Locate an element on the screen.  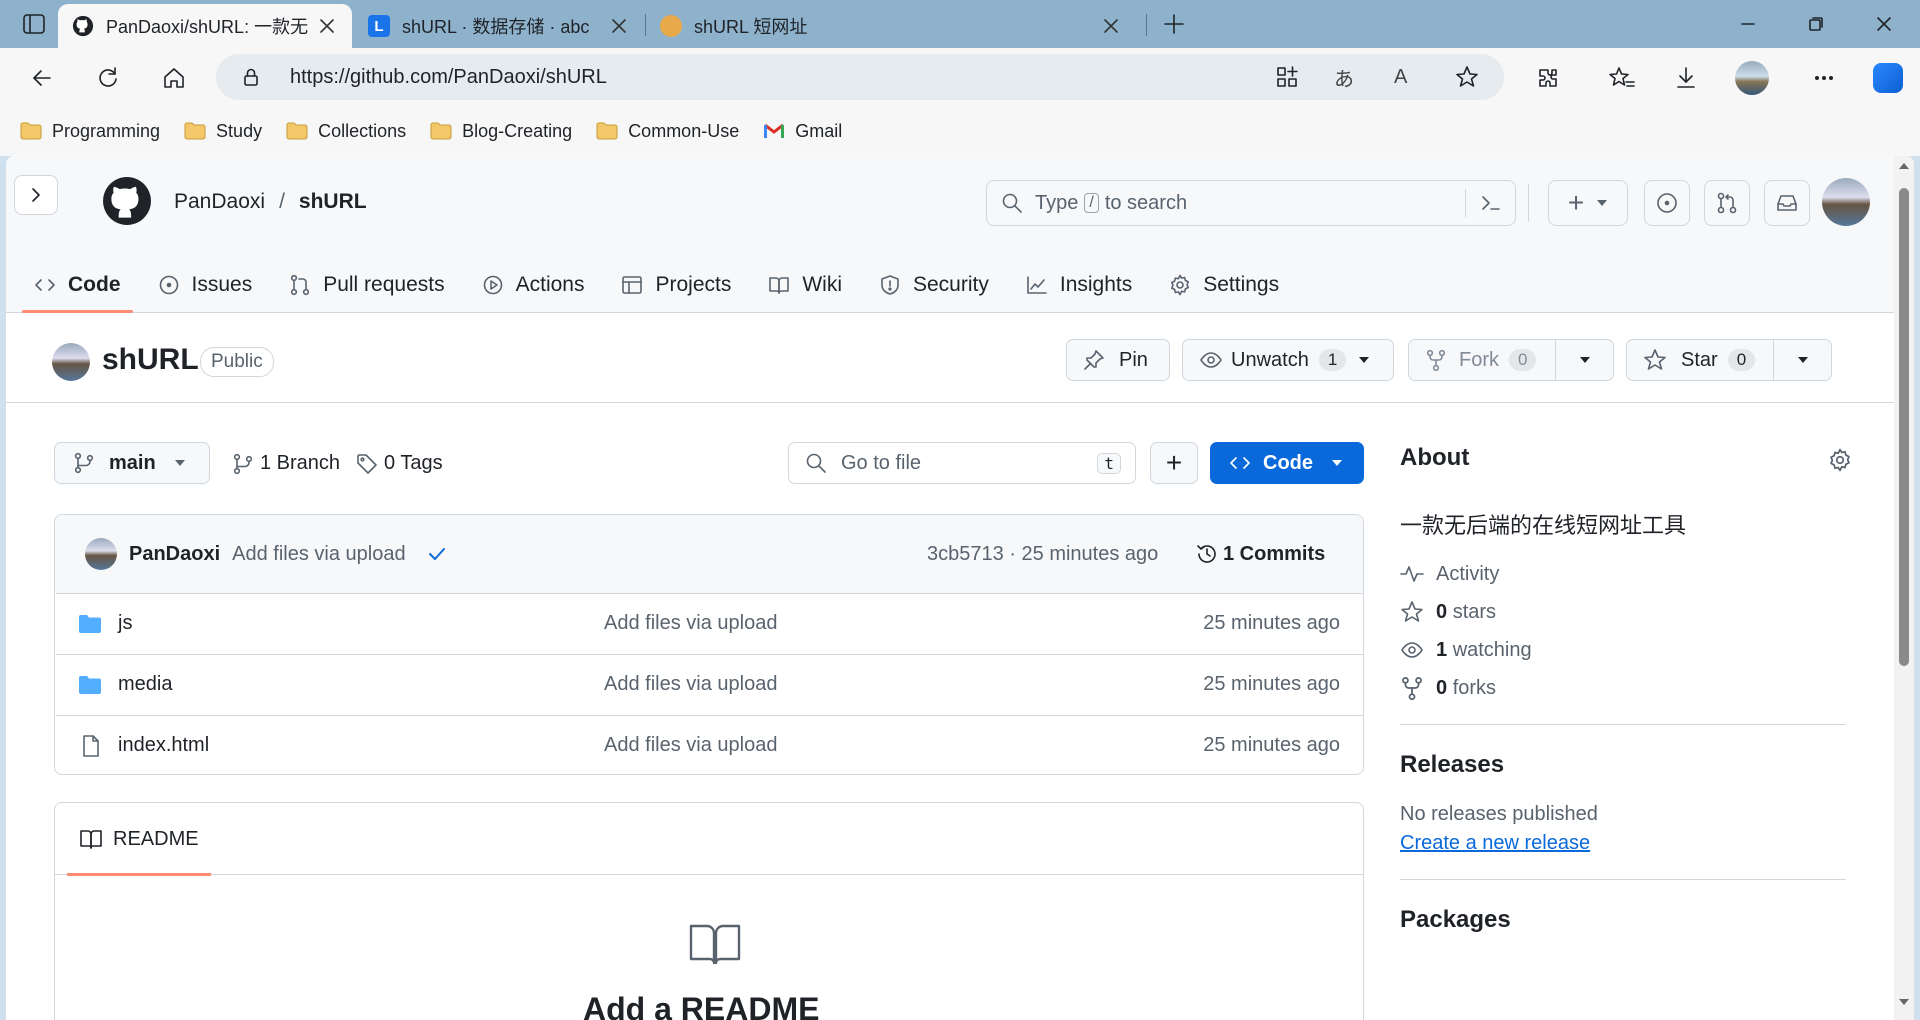
menu-button is located at coordinates (36, 195).